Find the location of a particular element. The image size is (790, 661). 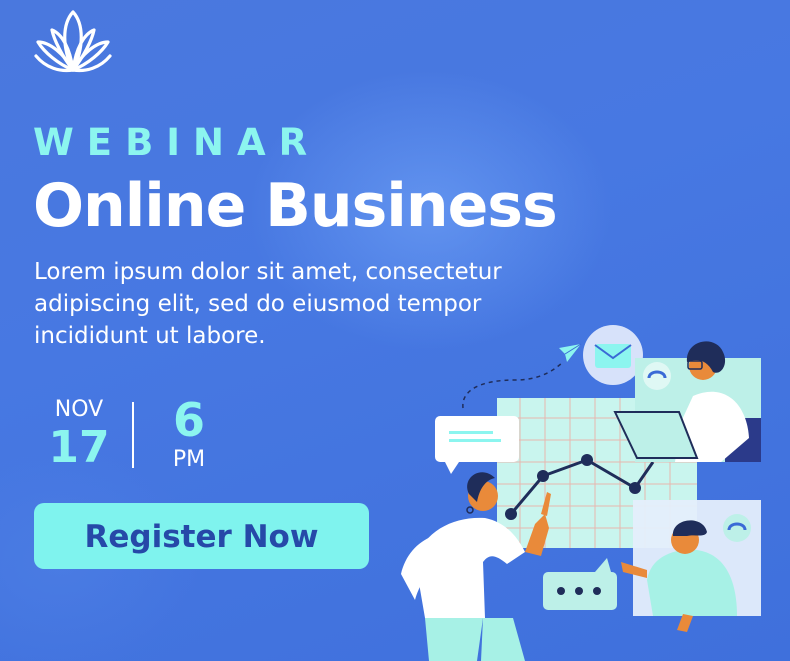

time-period: PM is located at coordinates (189, 459).